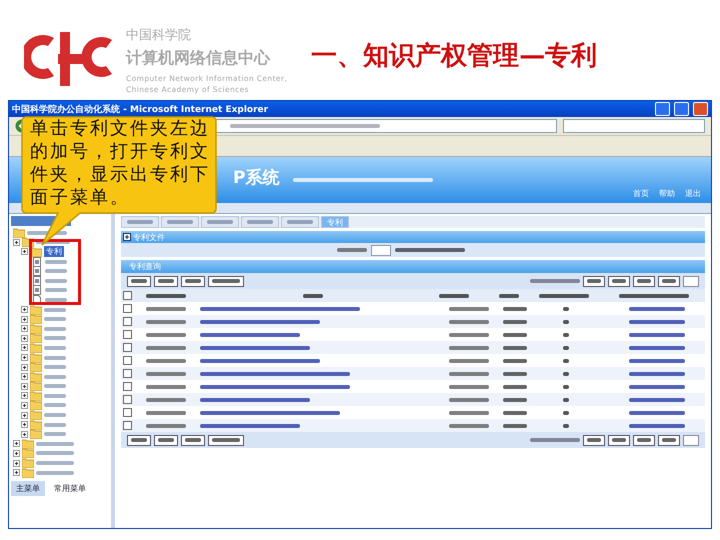  What do you see at coordinates (127, 295) in the screenshot?
I see `select-all-checkbox` at bounding box center [127, 295].